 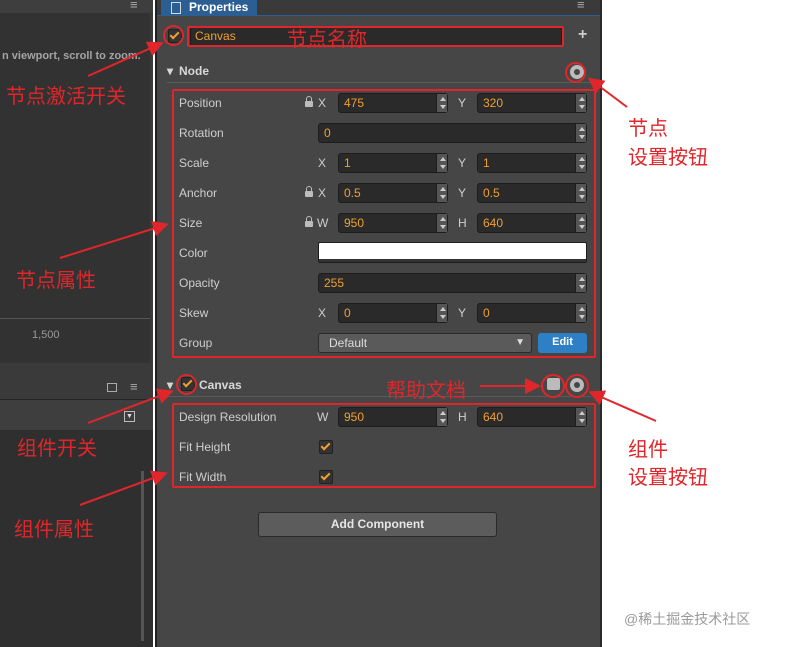 I want to click on add-component-button: Add Component, so click(x=377, y=524).